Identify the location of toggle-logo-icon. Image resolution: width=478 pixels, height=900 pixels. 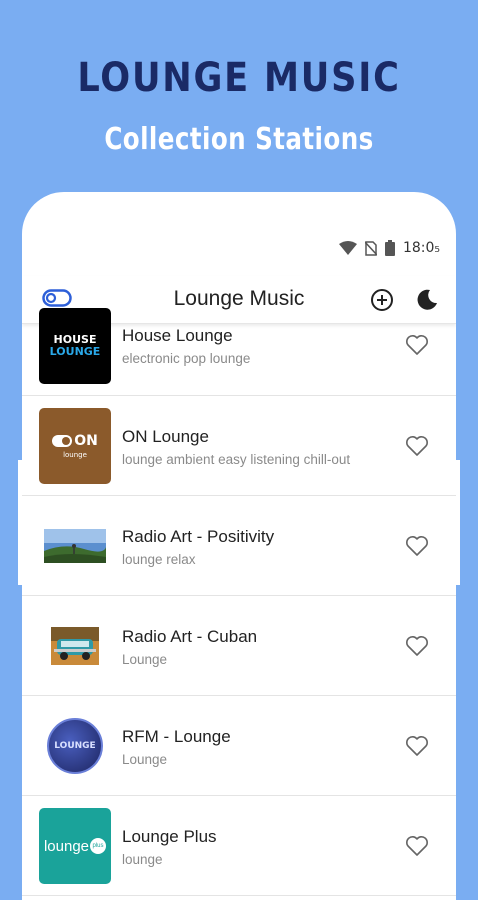
(62, 441).